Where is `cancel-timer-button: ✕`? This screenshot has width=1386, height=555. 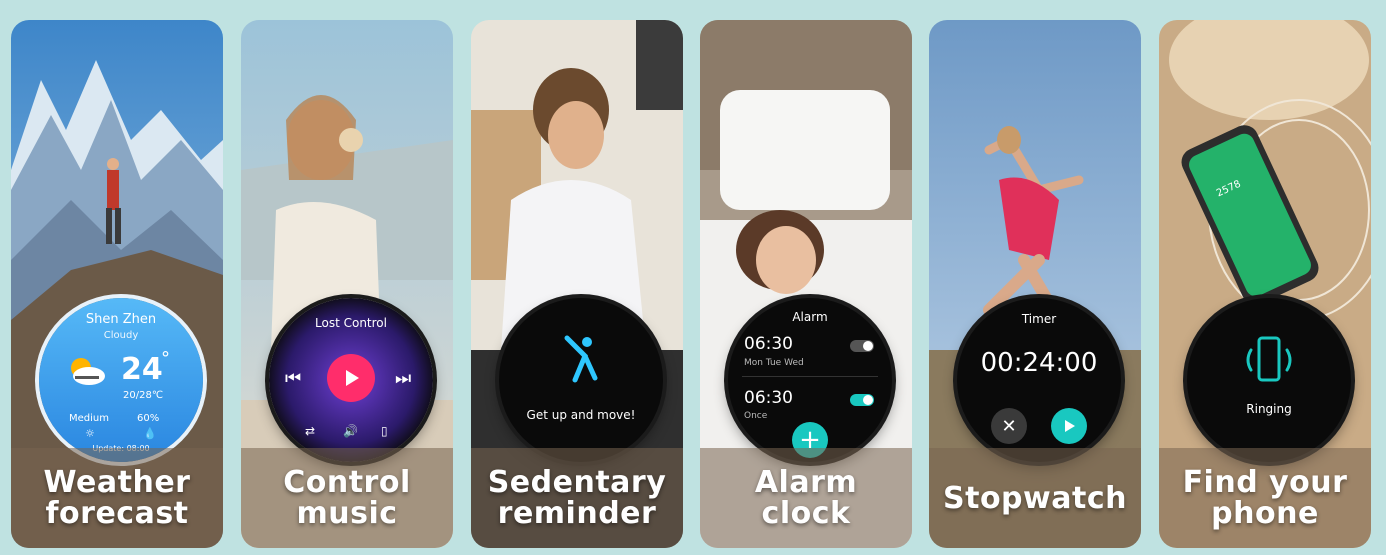
cancel-timer-button: ✕ is located at coordinates (1009, 426).